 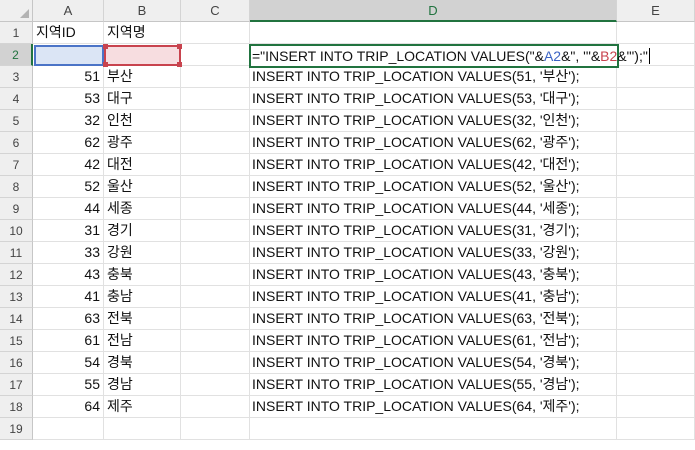 What do you see at coordinates (142, 99) in the screenshot?
I see `cell-region-name: 대구` at bounding box center [142, 99].